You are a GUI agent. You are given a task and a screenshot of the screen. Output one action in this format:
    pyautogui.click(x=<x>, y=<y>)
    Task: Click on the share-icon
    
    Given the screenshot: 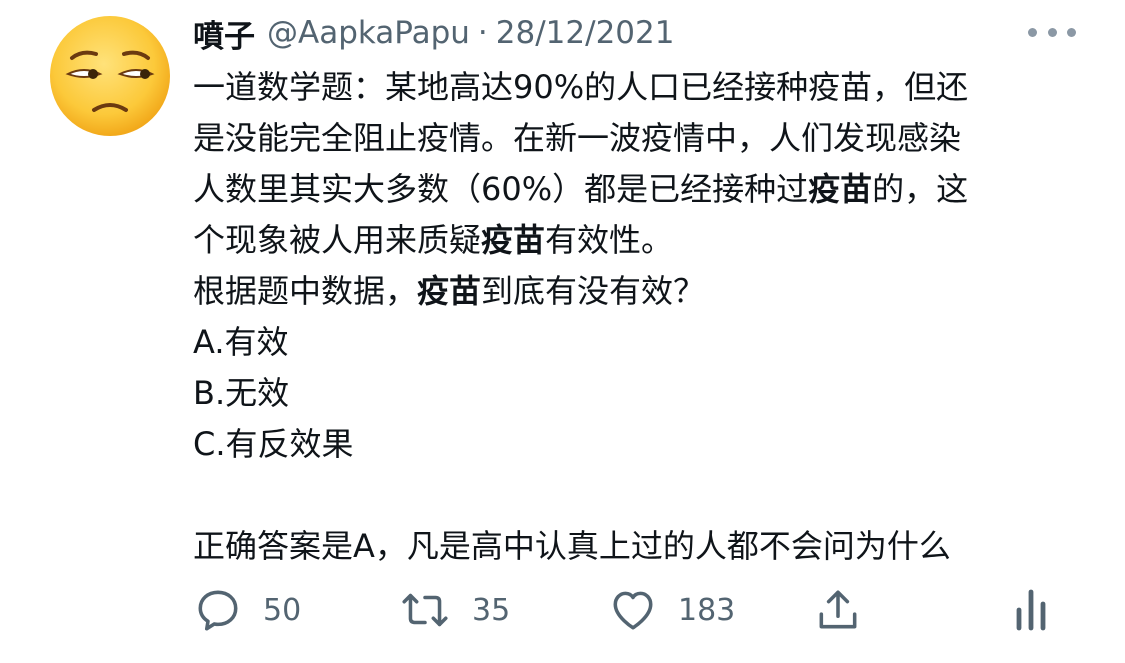 What is the action you would take?
    pyautogui.click(x=838, y=609)
    